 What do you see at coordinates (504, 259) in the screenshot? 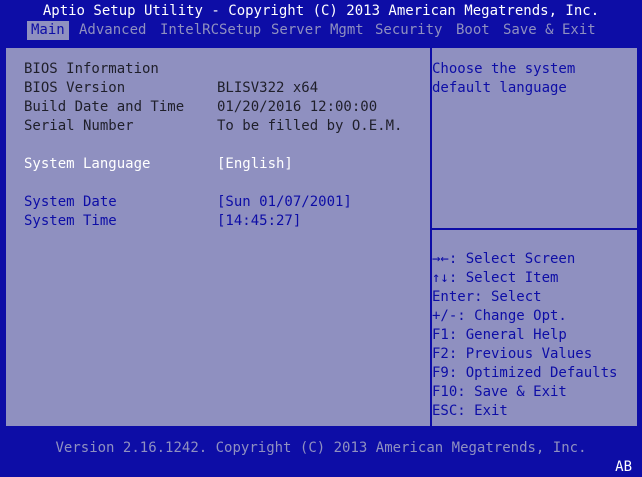
I see `key-hint-select-screen: →←: Select Screen` at bounding box center [504, 259].